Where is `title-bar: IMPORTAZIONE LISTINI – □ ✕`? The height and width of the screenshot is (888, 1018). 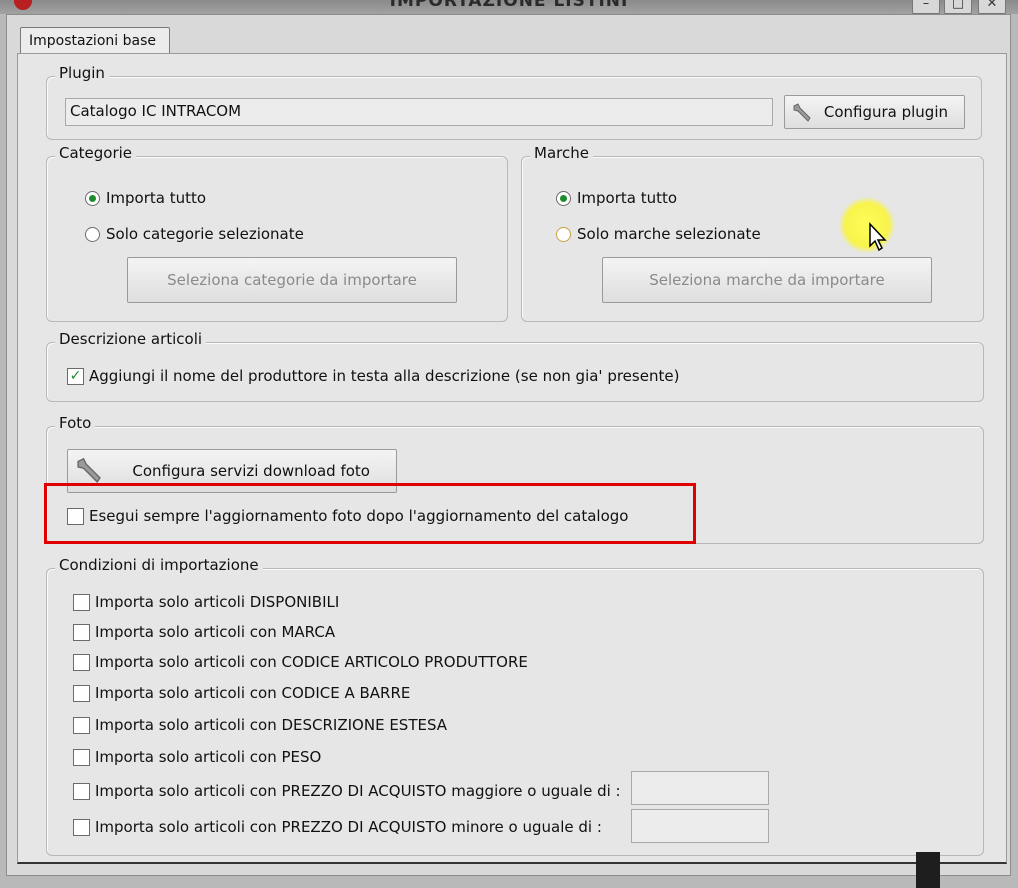 title-bar: IMPORTAZIONE LISTINI – □ ✕ is located at coordinates (509, 7).